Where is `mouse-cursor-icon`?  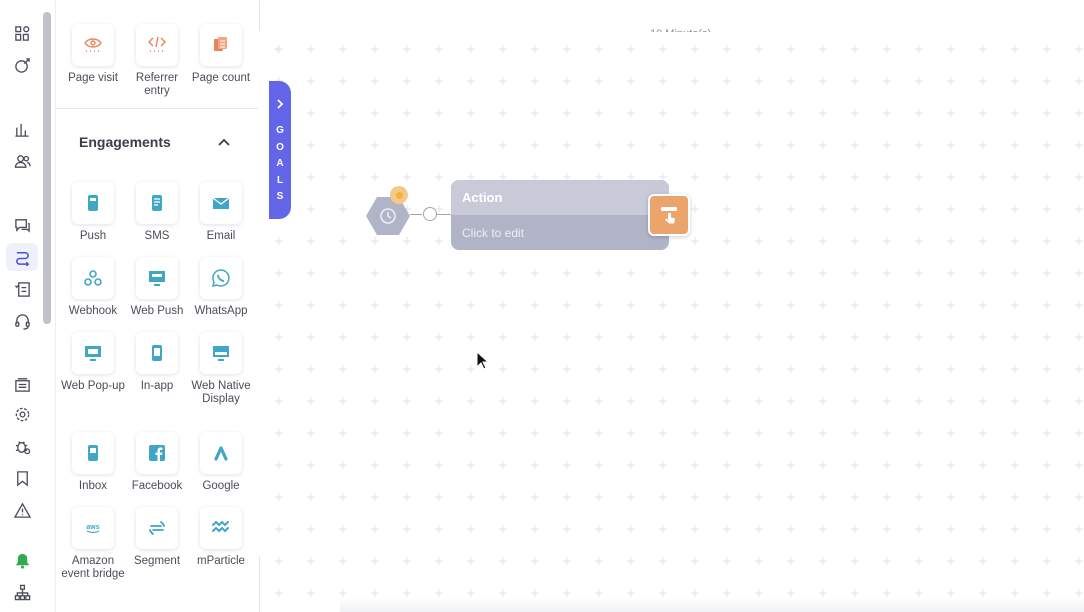
mouse-cursor-icon is located at coordinates (483, 360).